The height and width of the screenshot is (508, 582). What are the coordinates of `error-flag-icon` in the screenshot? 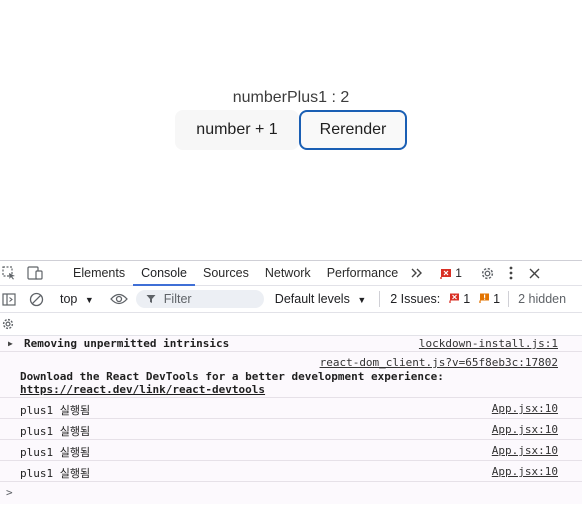 It's located at (446, 273).